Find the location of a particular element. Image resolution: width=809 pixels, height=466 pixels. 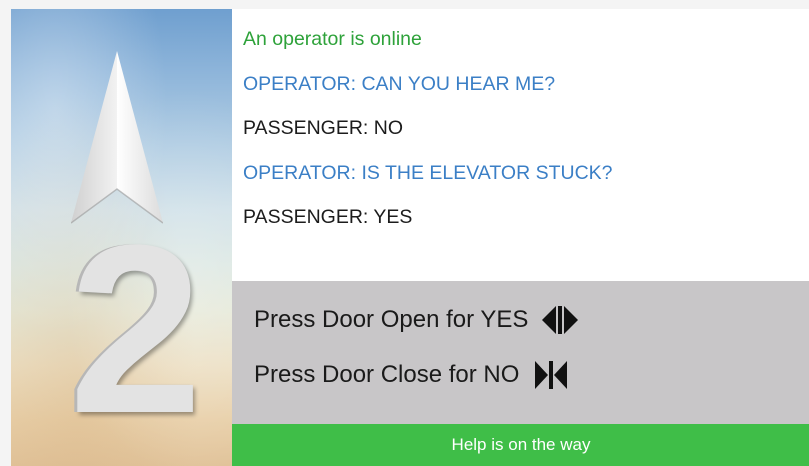

operator-status: An operator is online is located at coordinates (332, 39).